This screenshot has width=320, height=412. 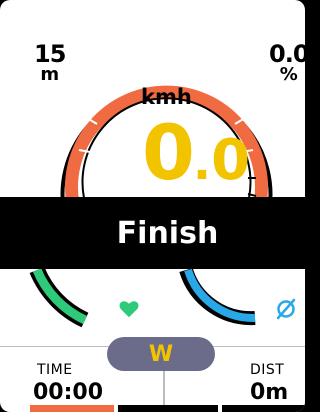 I want to click on grade-readout: 0.0 %, so click(x=287, y=63).